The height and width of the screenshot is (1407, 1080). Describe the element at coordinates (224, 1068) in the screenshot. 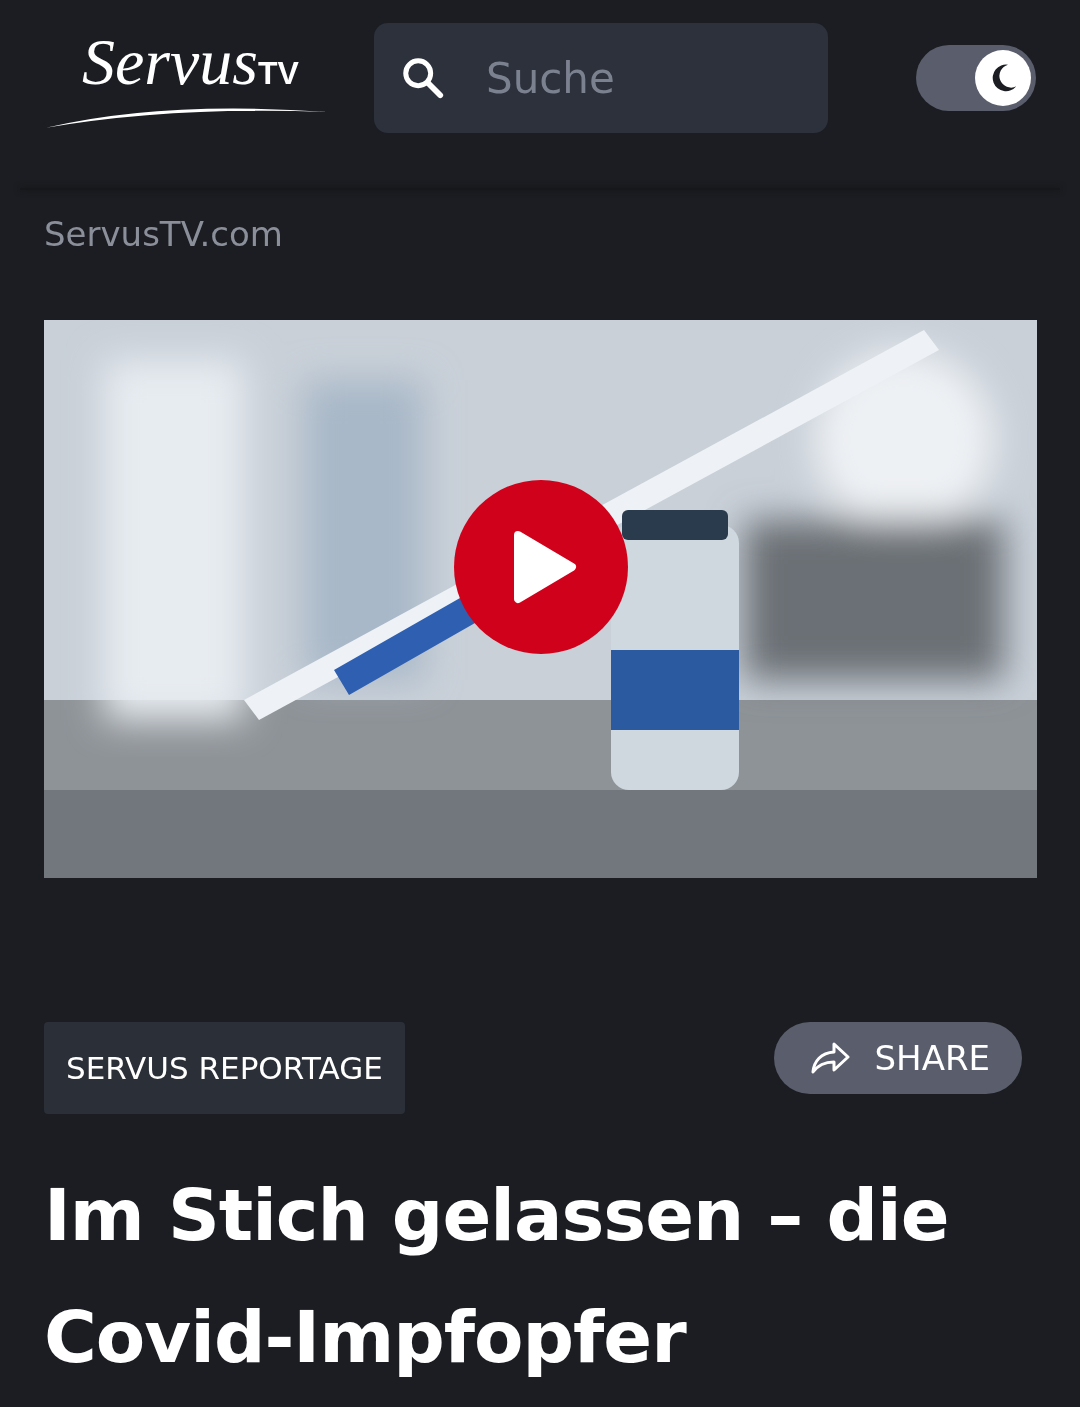

I see `category-tag: SERVUS REPORTAGE` at that location.